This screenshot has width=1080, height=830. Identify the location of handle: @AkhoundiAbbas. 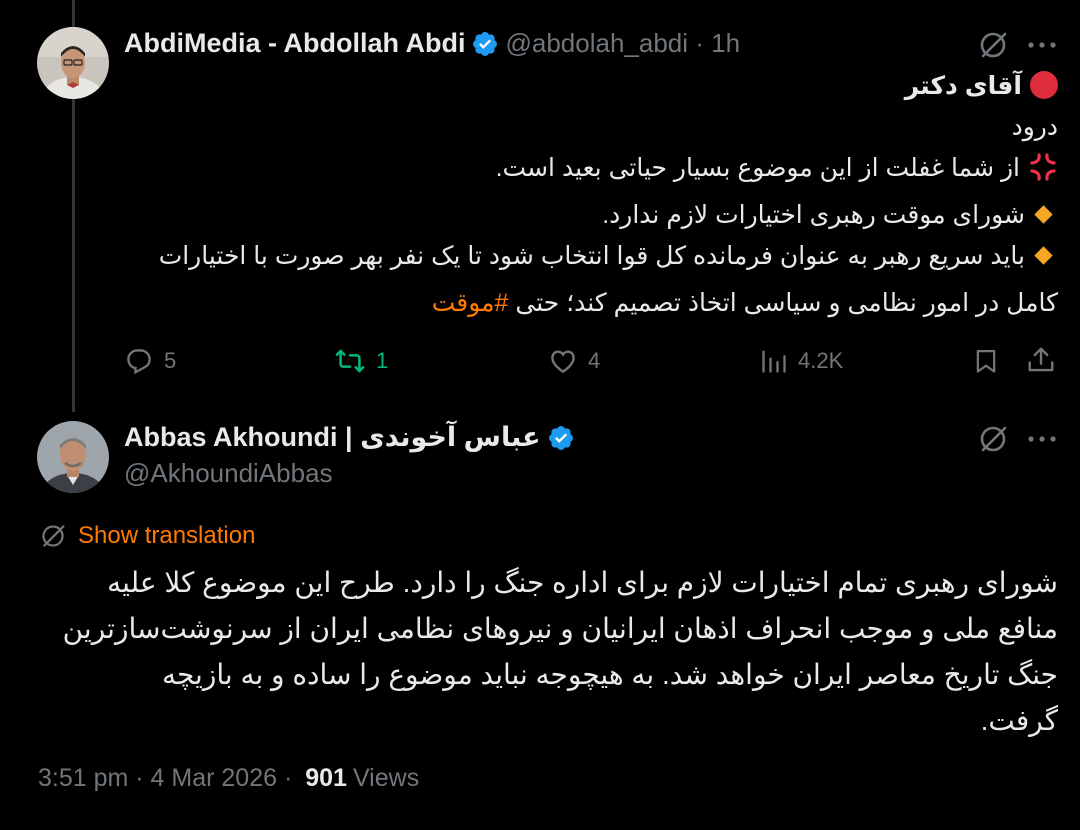
(228, 473).